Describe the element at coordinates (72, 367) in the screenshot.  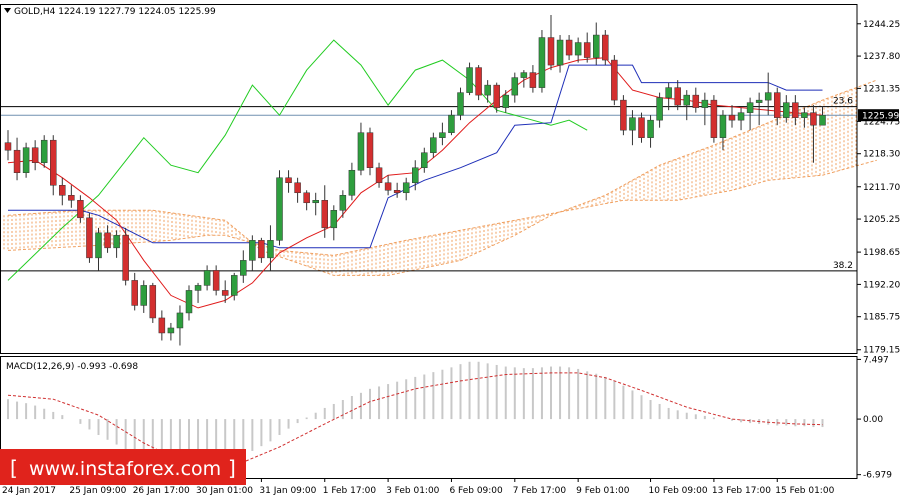
I see `macd-header: MACD(12,26,9) -0.993 -0.698` at that location.